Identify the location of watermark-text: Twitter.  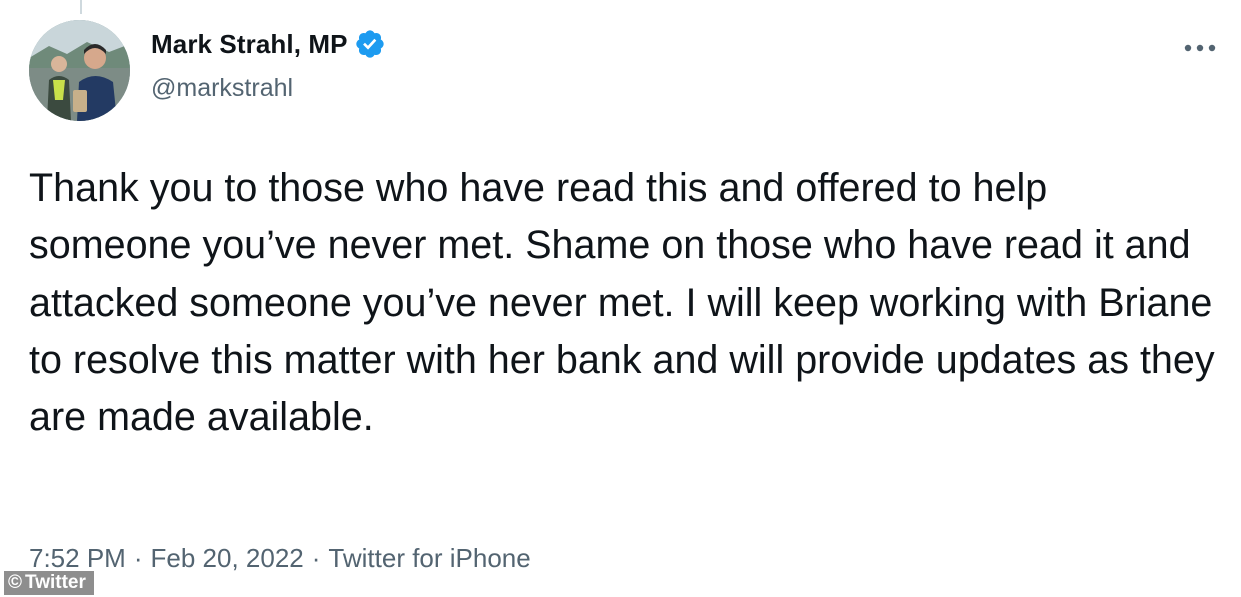
(55, 582).